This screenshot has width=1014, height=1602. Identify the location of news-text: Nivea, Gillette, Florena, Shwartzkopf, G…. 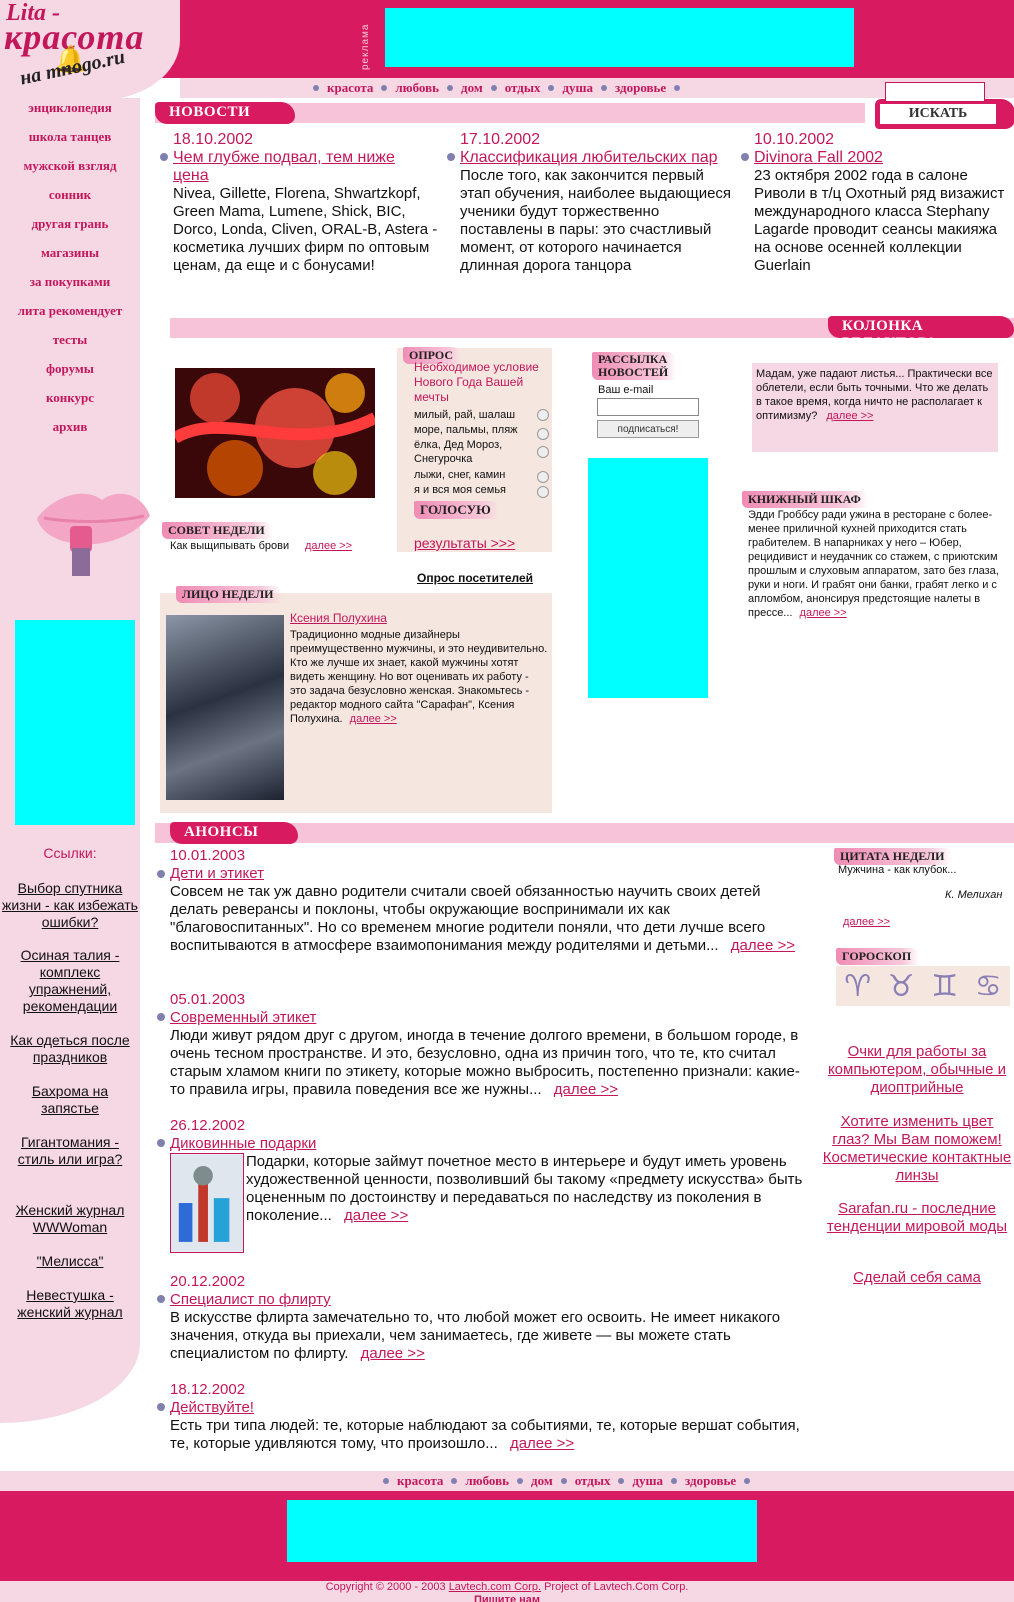
(305, 229).